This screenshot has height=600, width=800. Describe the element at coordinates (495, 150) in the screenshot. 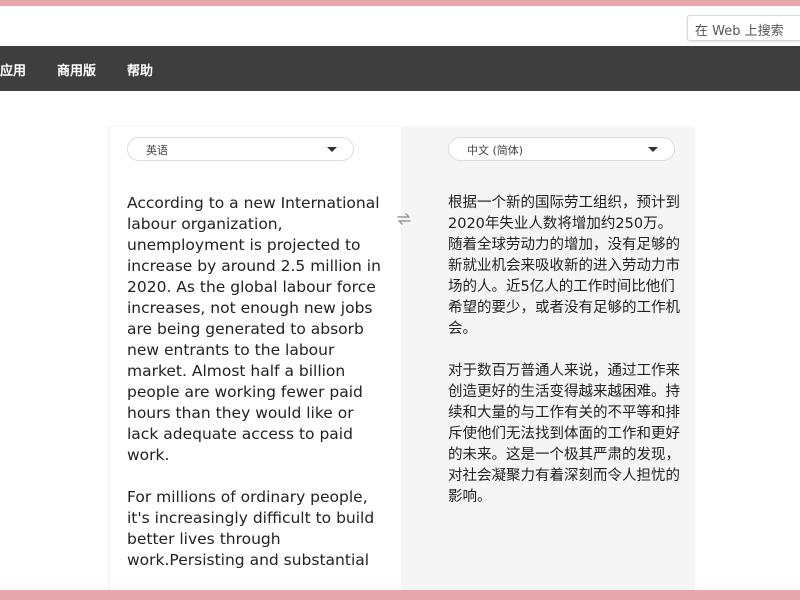

I see `target-language-label: 中文 (简体)` at that location.